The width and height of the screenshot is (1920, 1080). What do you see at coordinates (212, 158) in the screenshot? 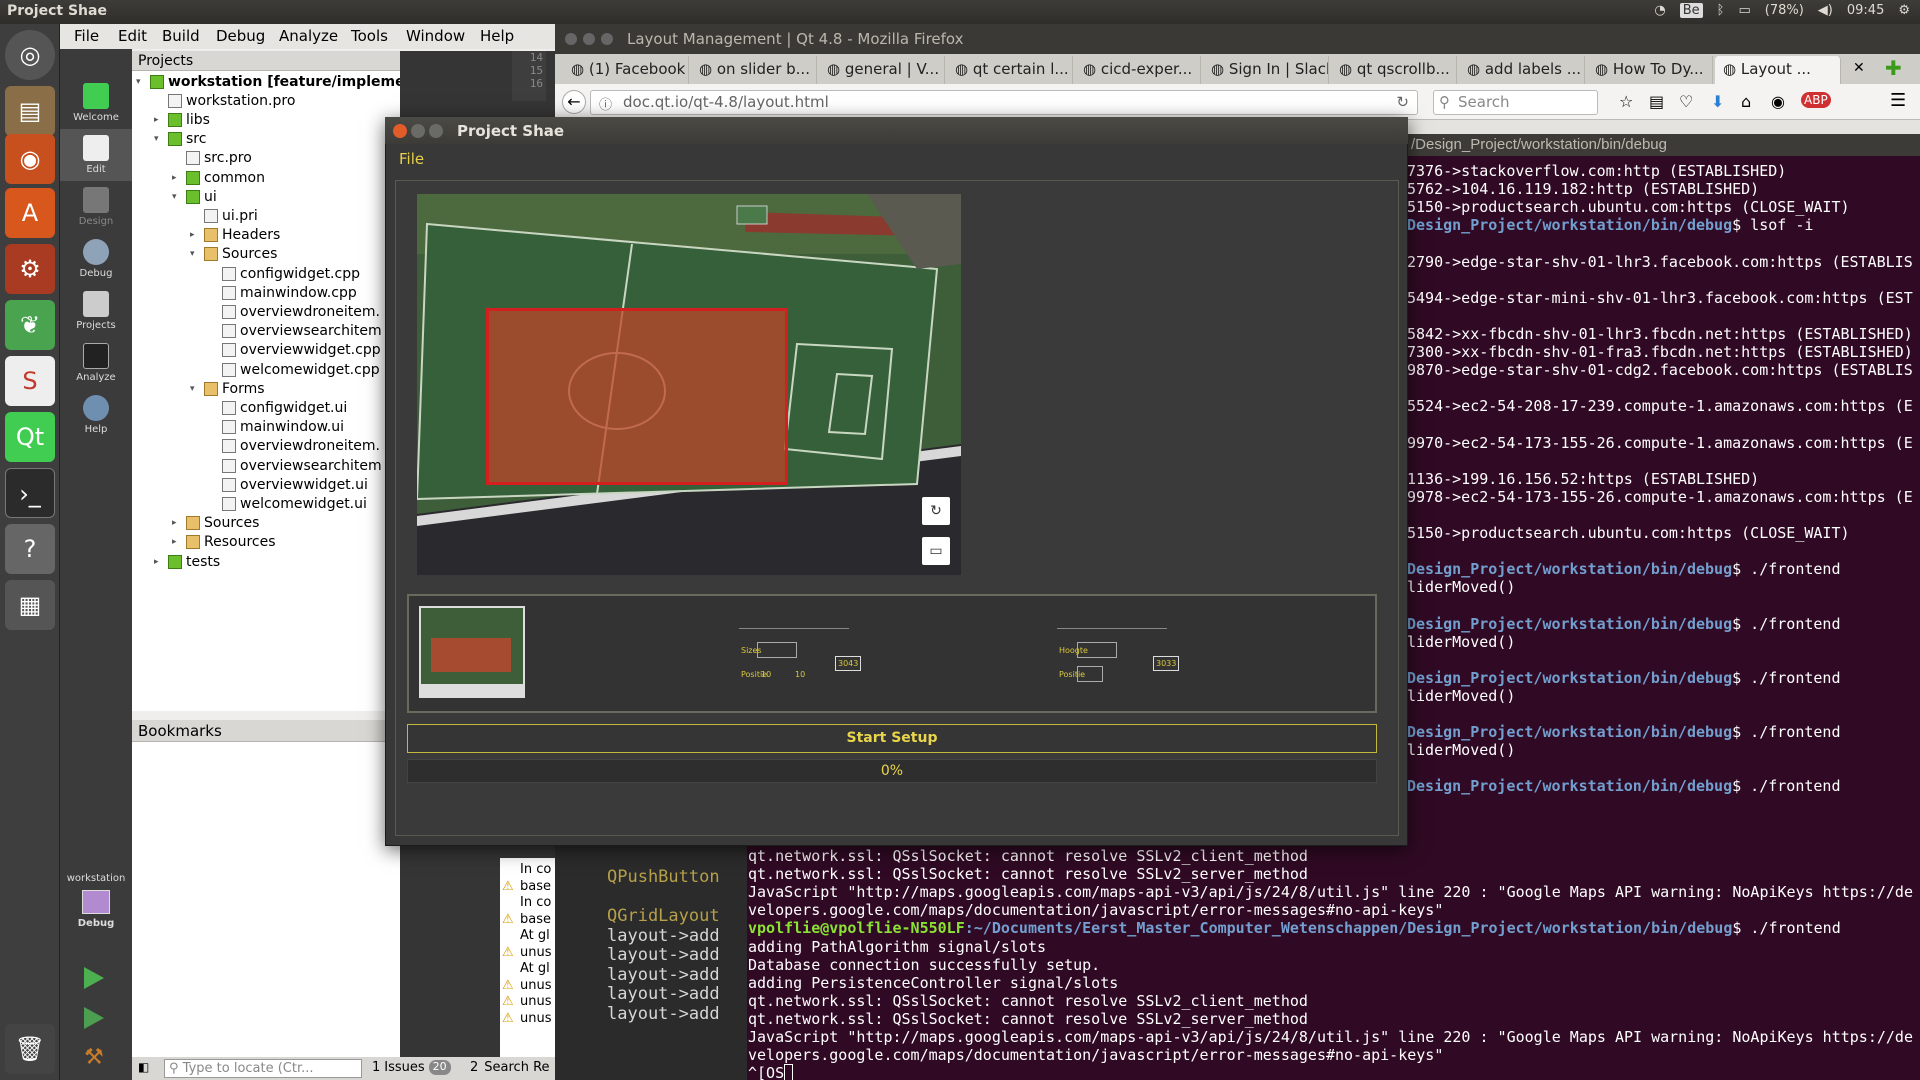
I see `tree-item: src.pro` at bounding box center [212, 158].